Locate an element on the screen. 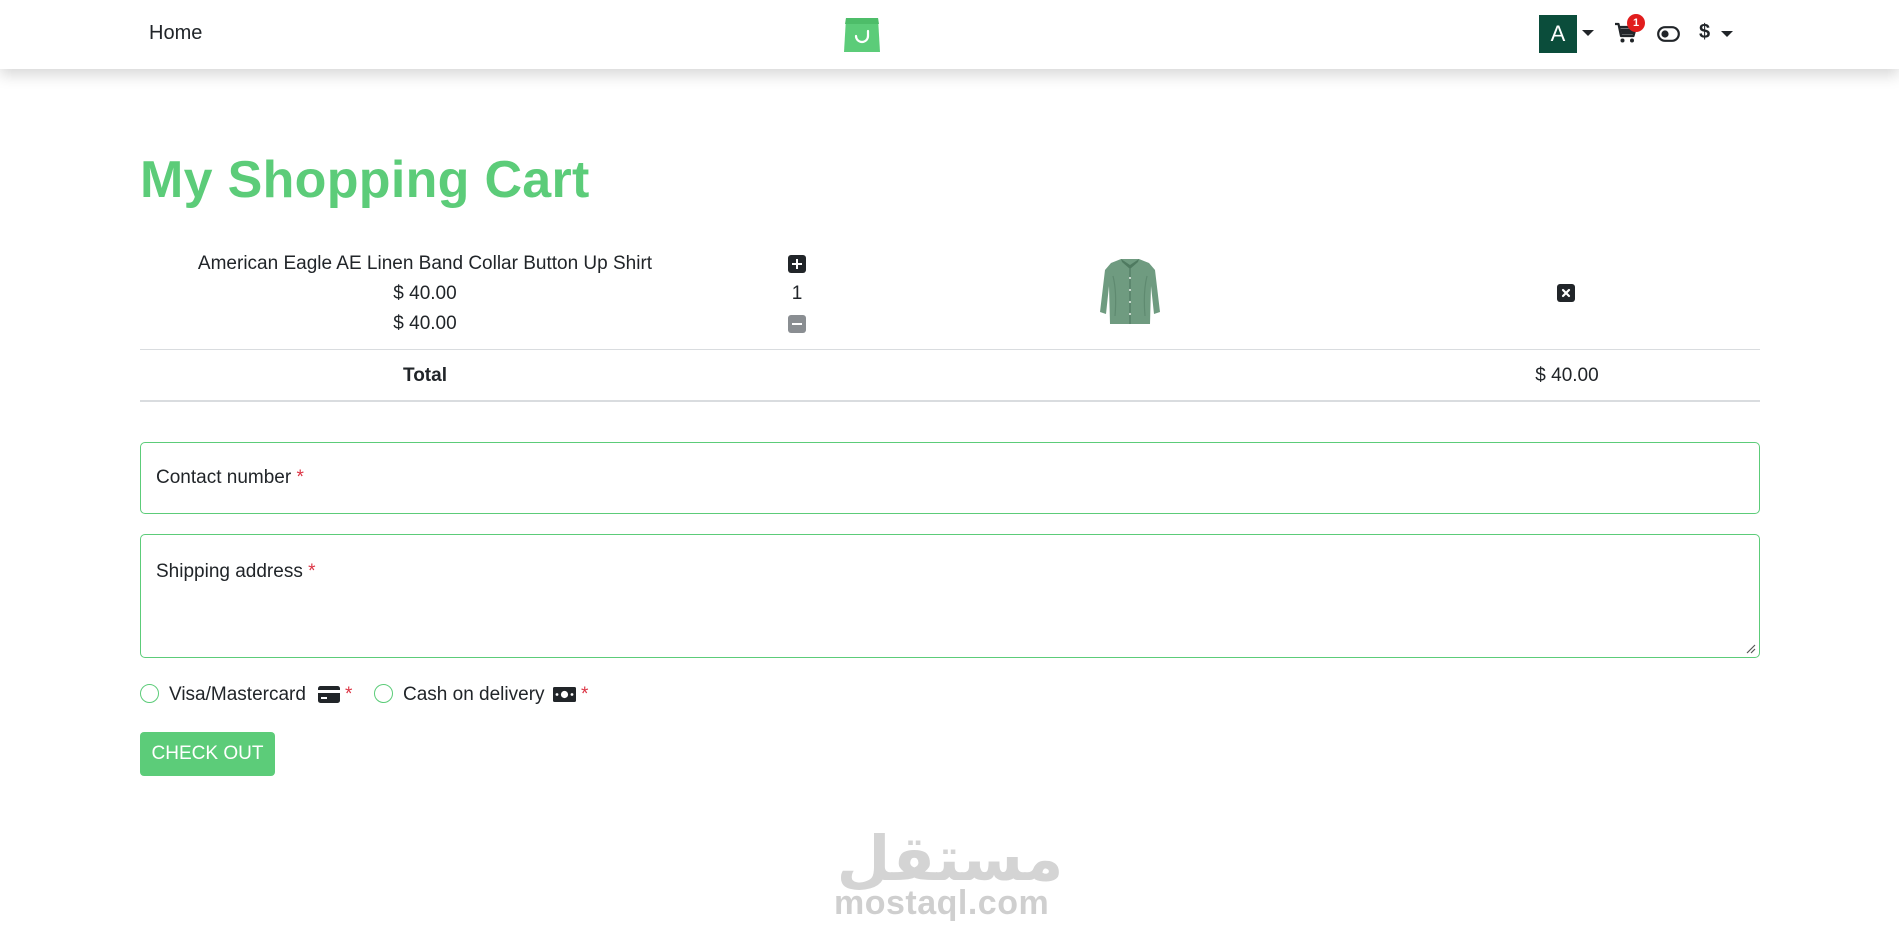  remove-item-button is located at coordinates (1566, 293).